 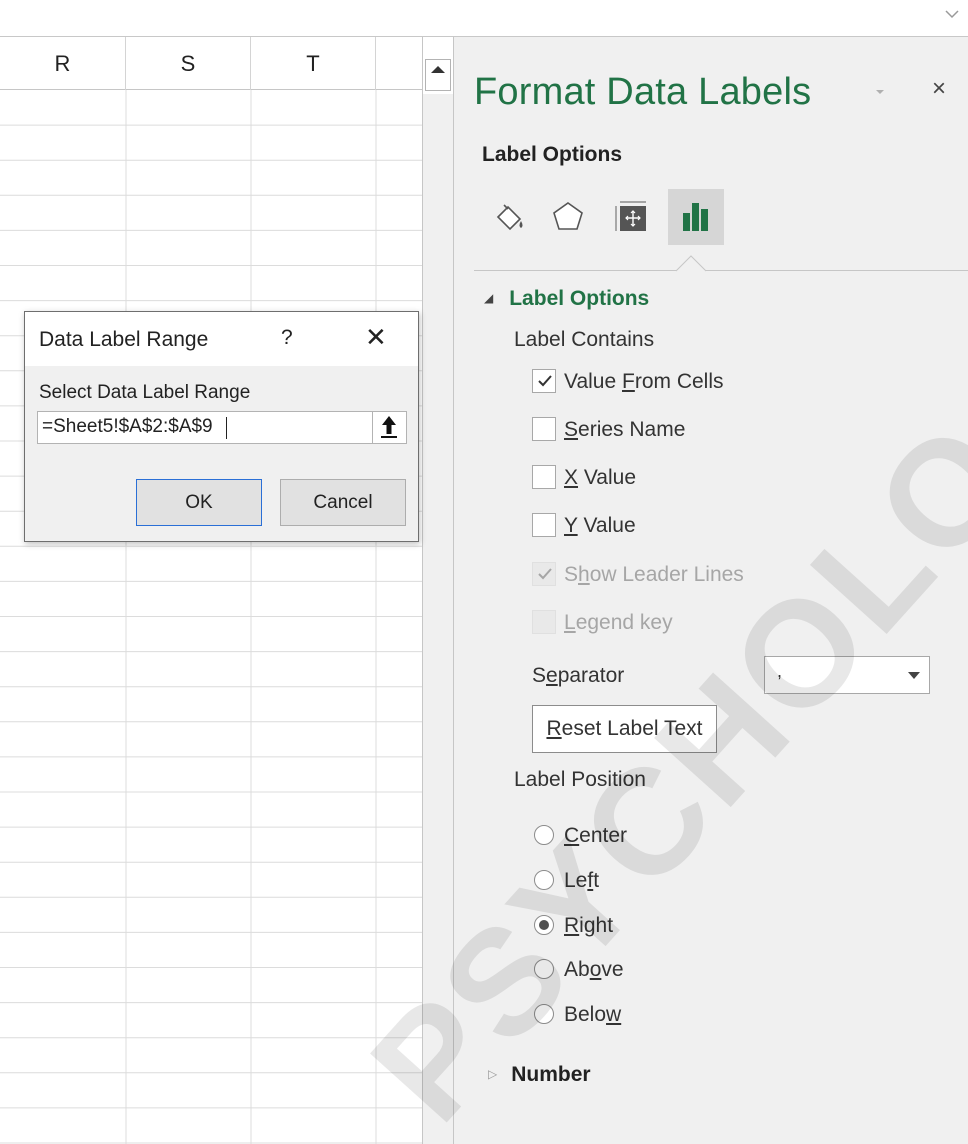 I want to click on ribbon-collapsed-strip, so click(x=484, y=18).